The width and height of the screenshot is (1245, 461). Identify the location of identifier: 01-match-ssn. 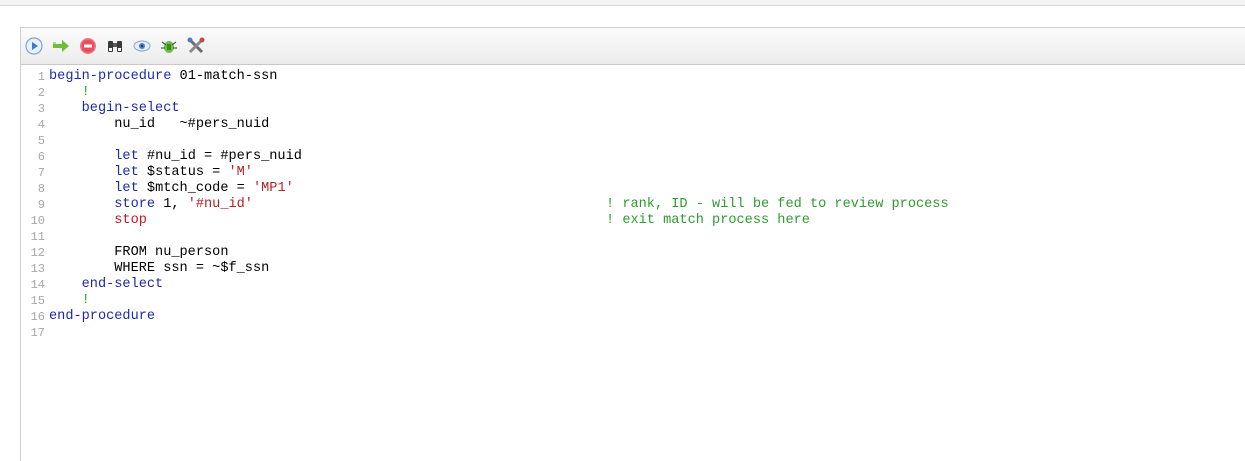
(224, 76).